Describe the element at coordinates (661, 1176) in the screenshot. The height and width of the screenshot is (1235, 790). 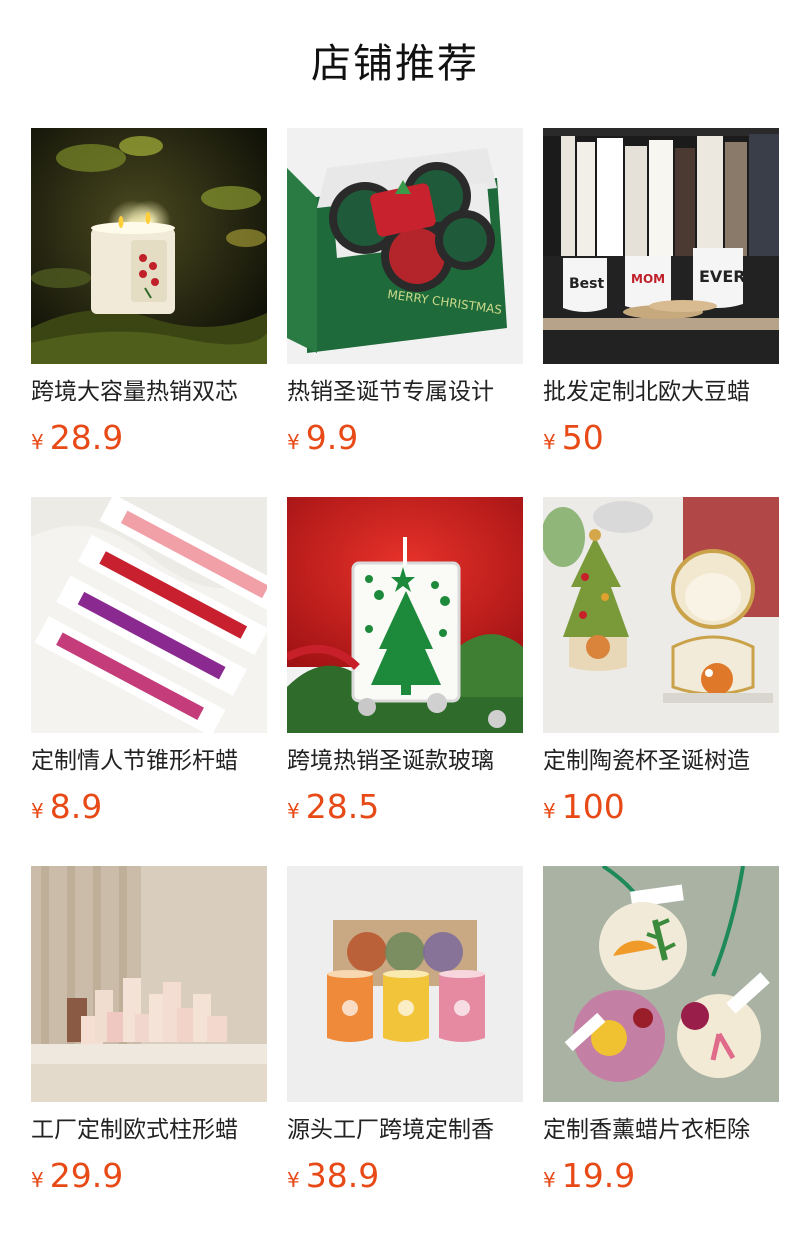
I see `product-price: ¥19.9` at that location.